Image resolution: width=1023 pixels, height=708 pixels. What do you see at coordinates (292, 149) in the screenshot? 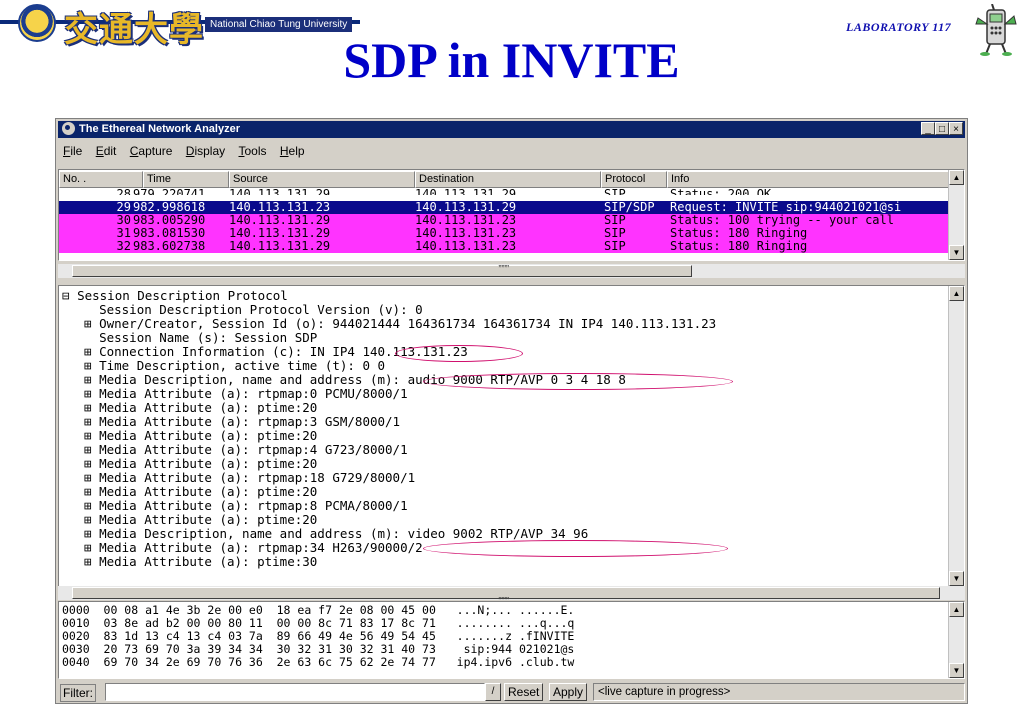
I see `menu-help: Help` at bounding box center [292, 149].